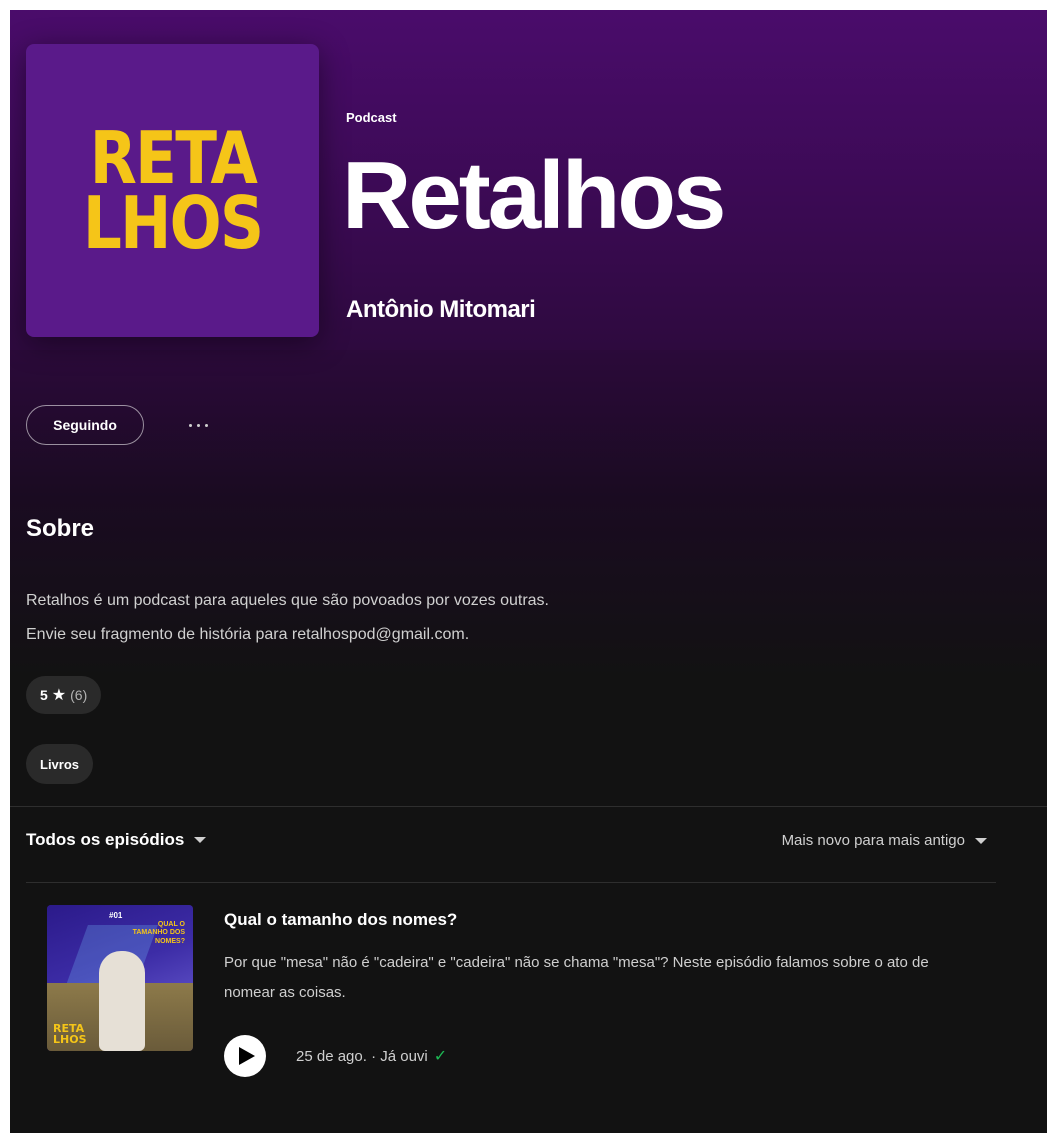  What do you see at coordinates (441, 310) in the screenshot?
I see `podcast-author: Antônio Mitomari` at bounding box center [441, 310].